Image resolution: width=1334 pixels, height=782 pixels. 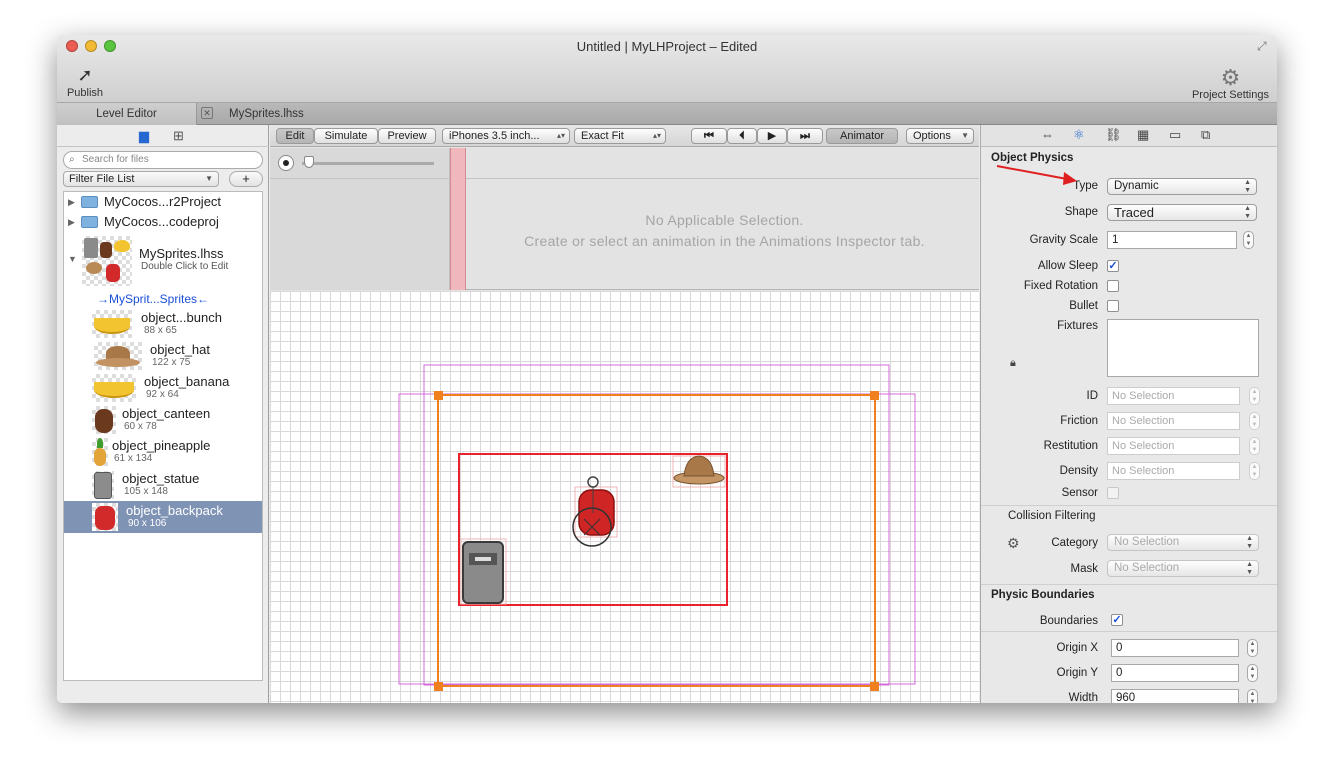 I want to click on animator-toggle: Animator, so click(x=862, y=136).